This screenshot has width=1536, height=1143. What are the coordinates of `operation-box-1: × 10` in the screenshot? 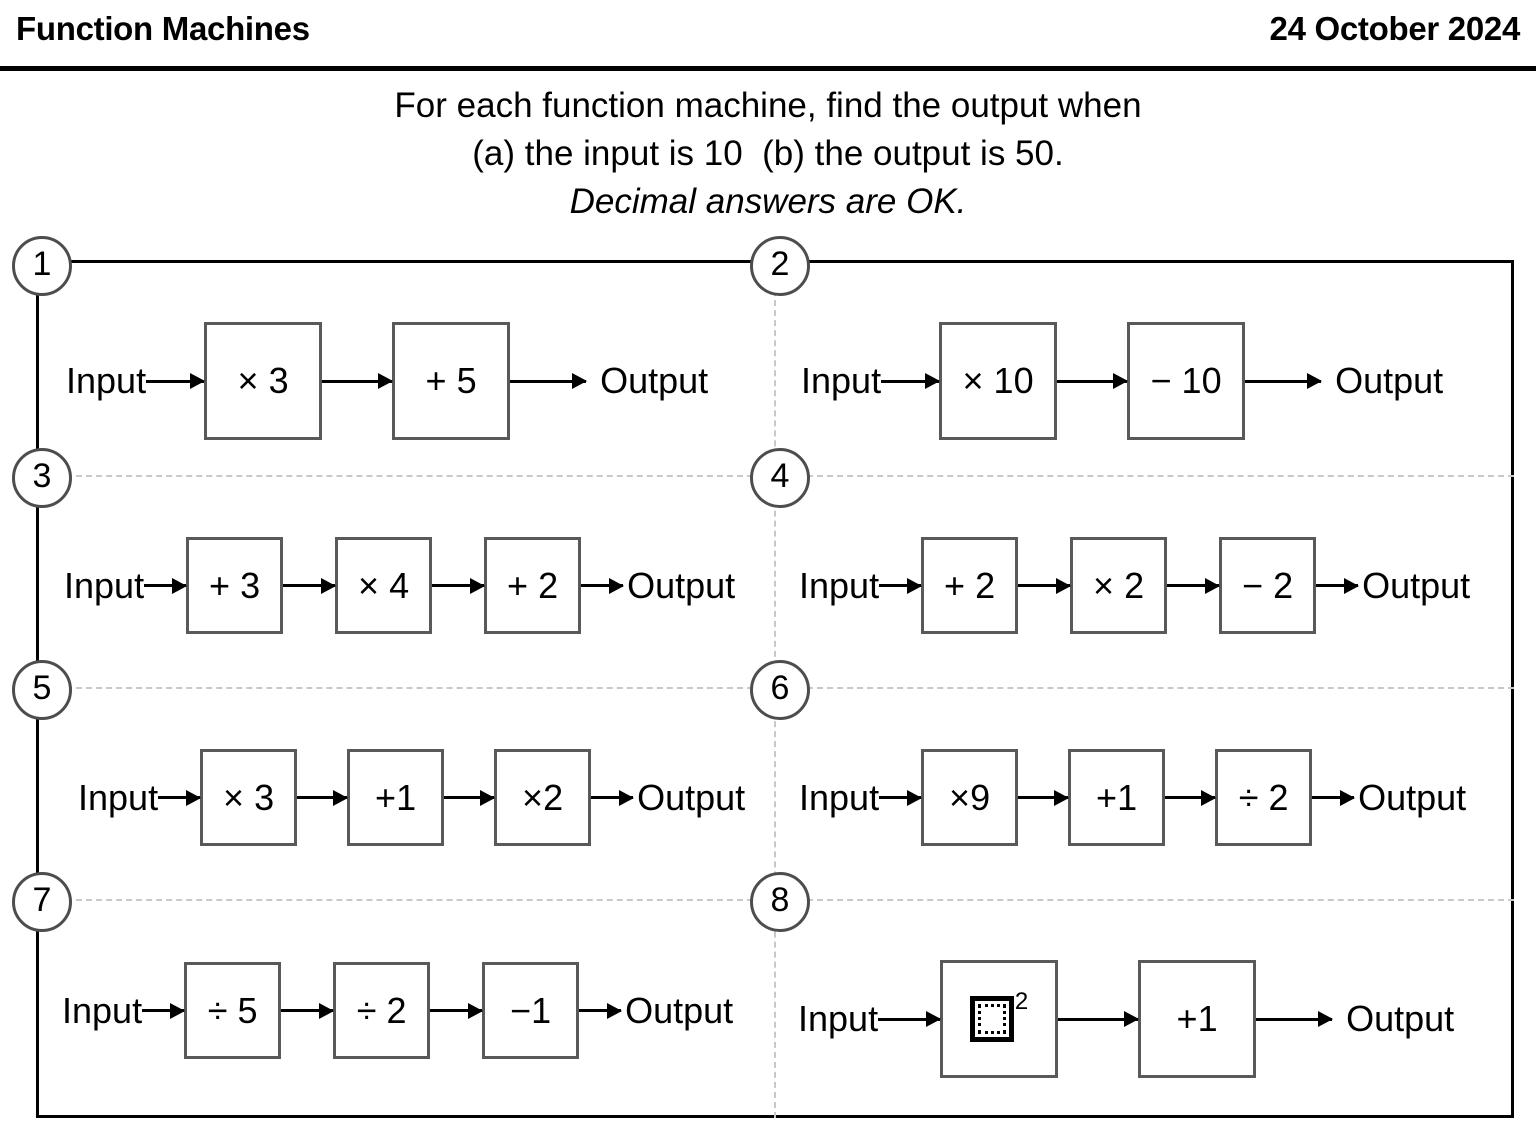 It's located at (998, 381).